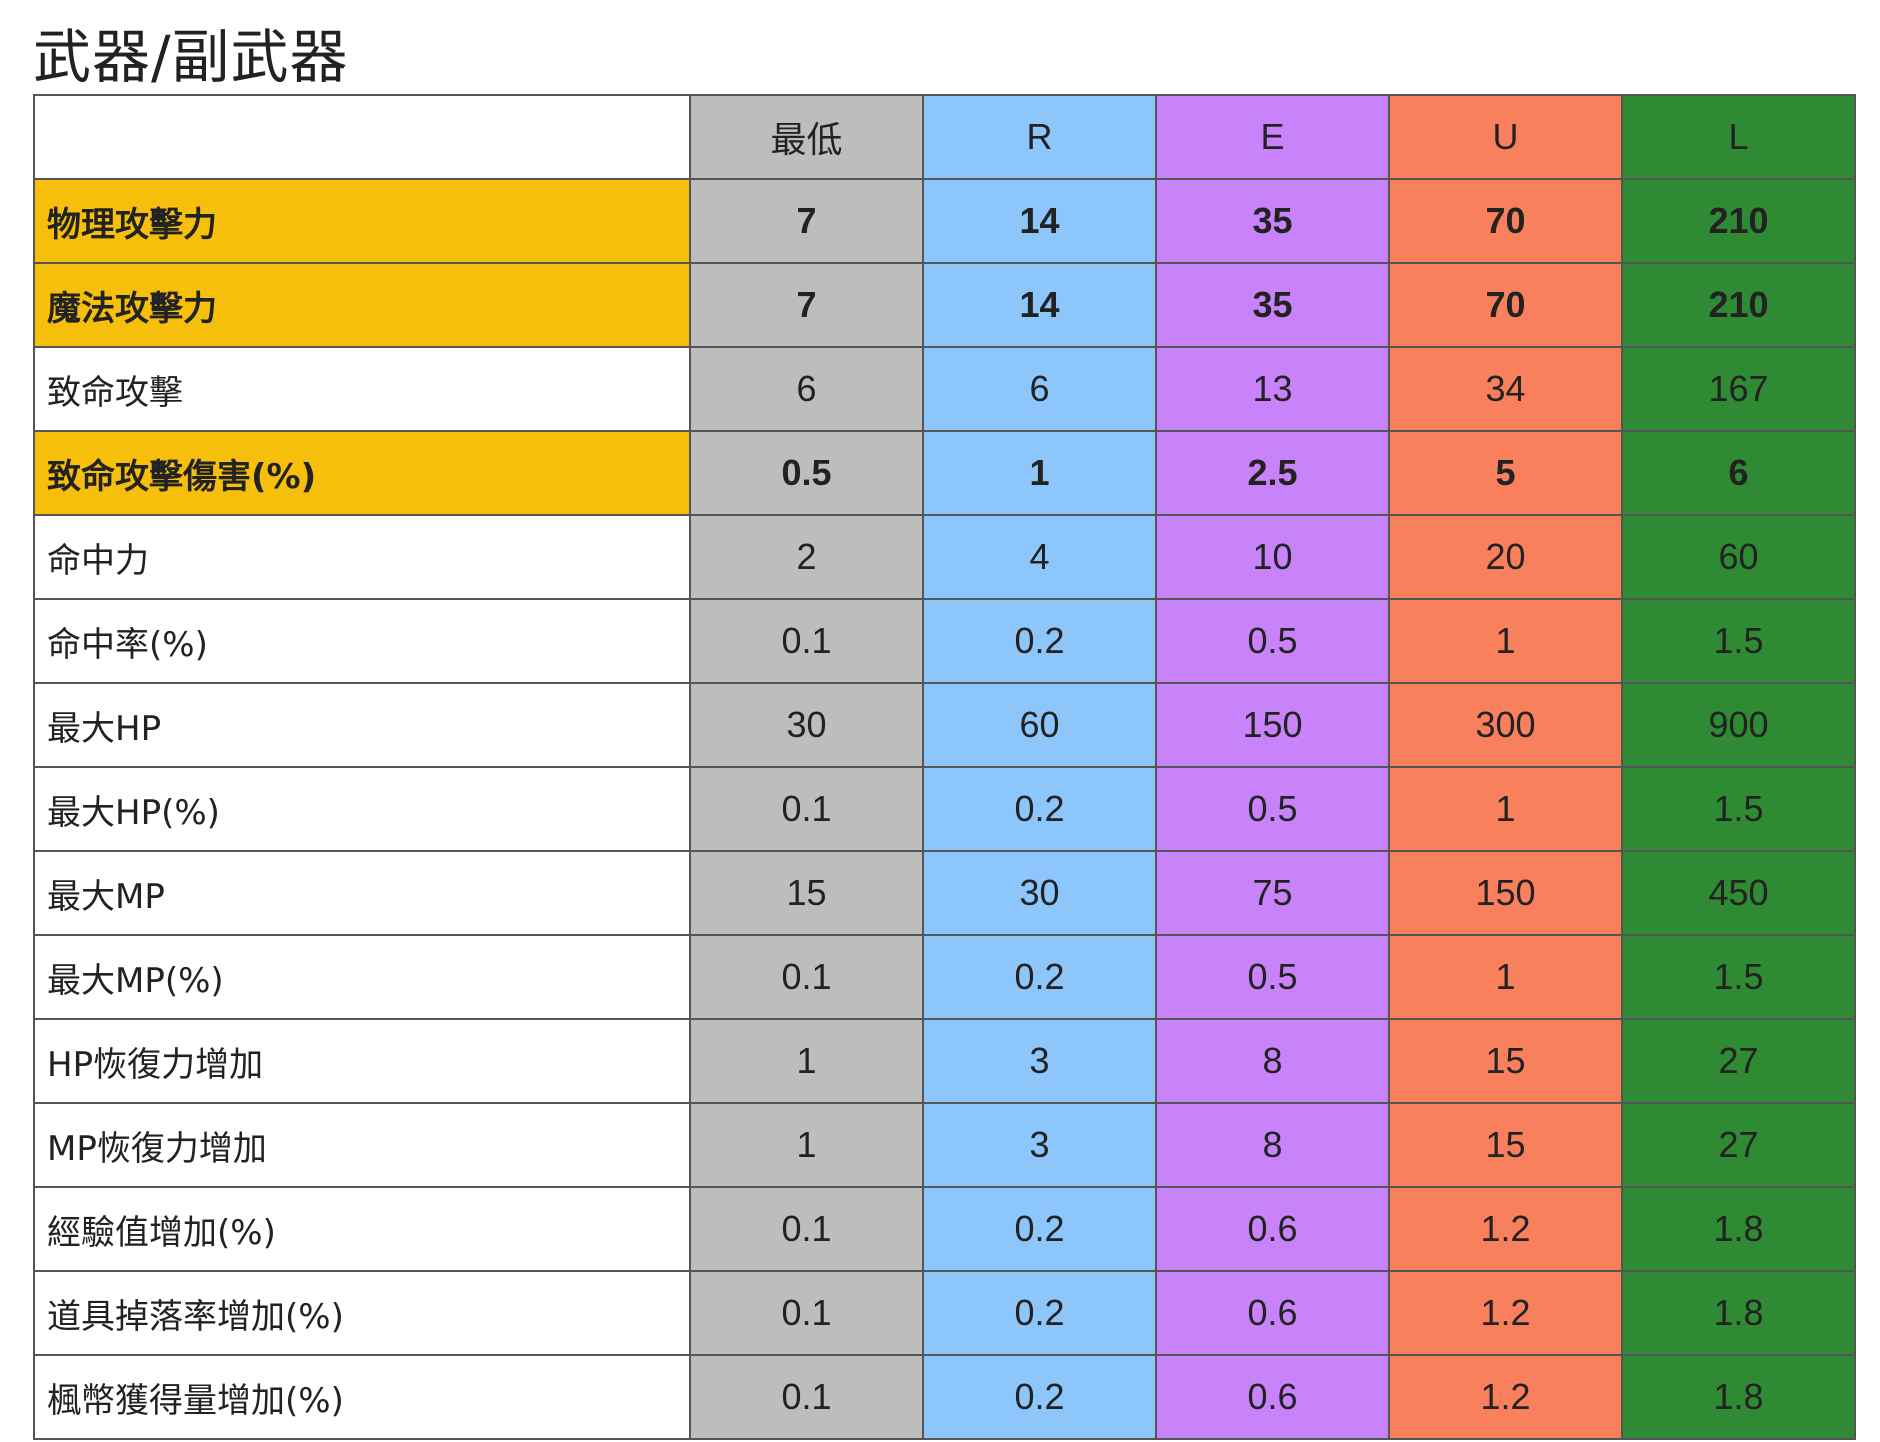  Describe the element at coordinates (944, 389) in the screenshot. I see `table-row: 致命攻擊 6 6 13 34 167` at that location.